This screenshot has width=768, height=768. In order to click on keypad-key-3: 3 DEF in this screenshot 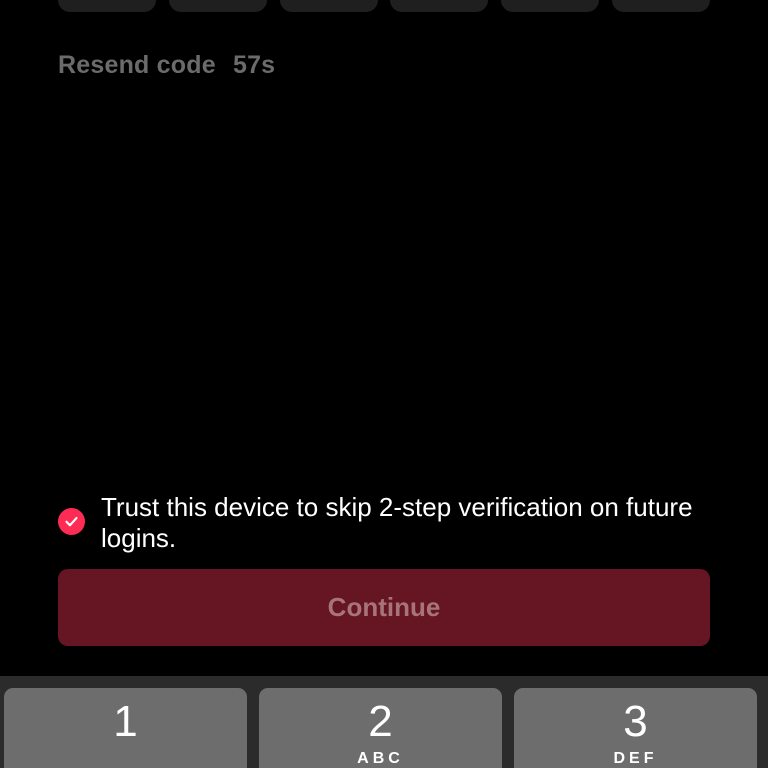, I will do `click(635, 728)`.